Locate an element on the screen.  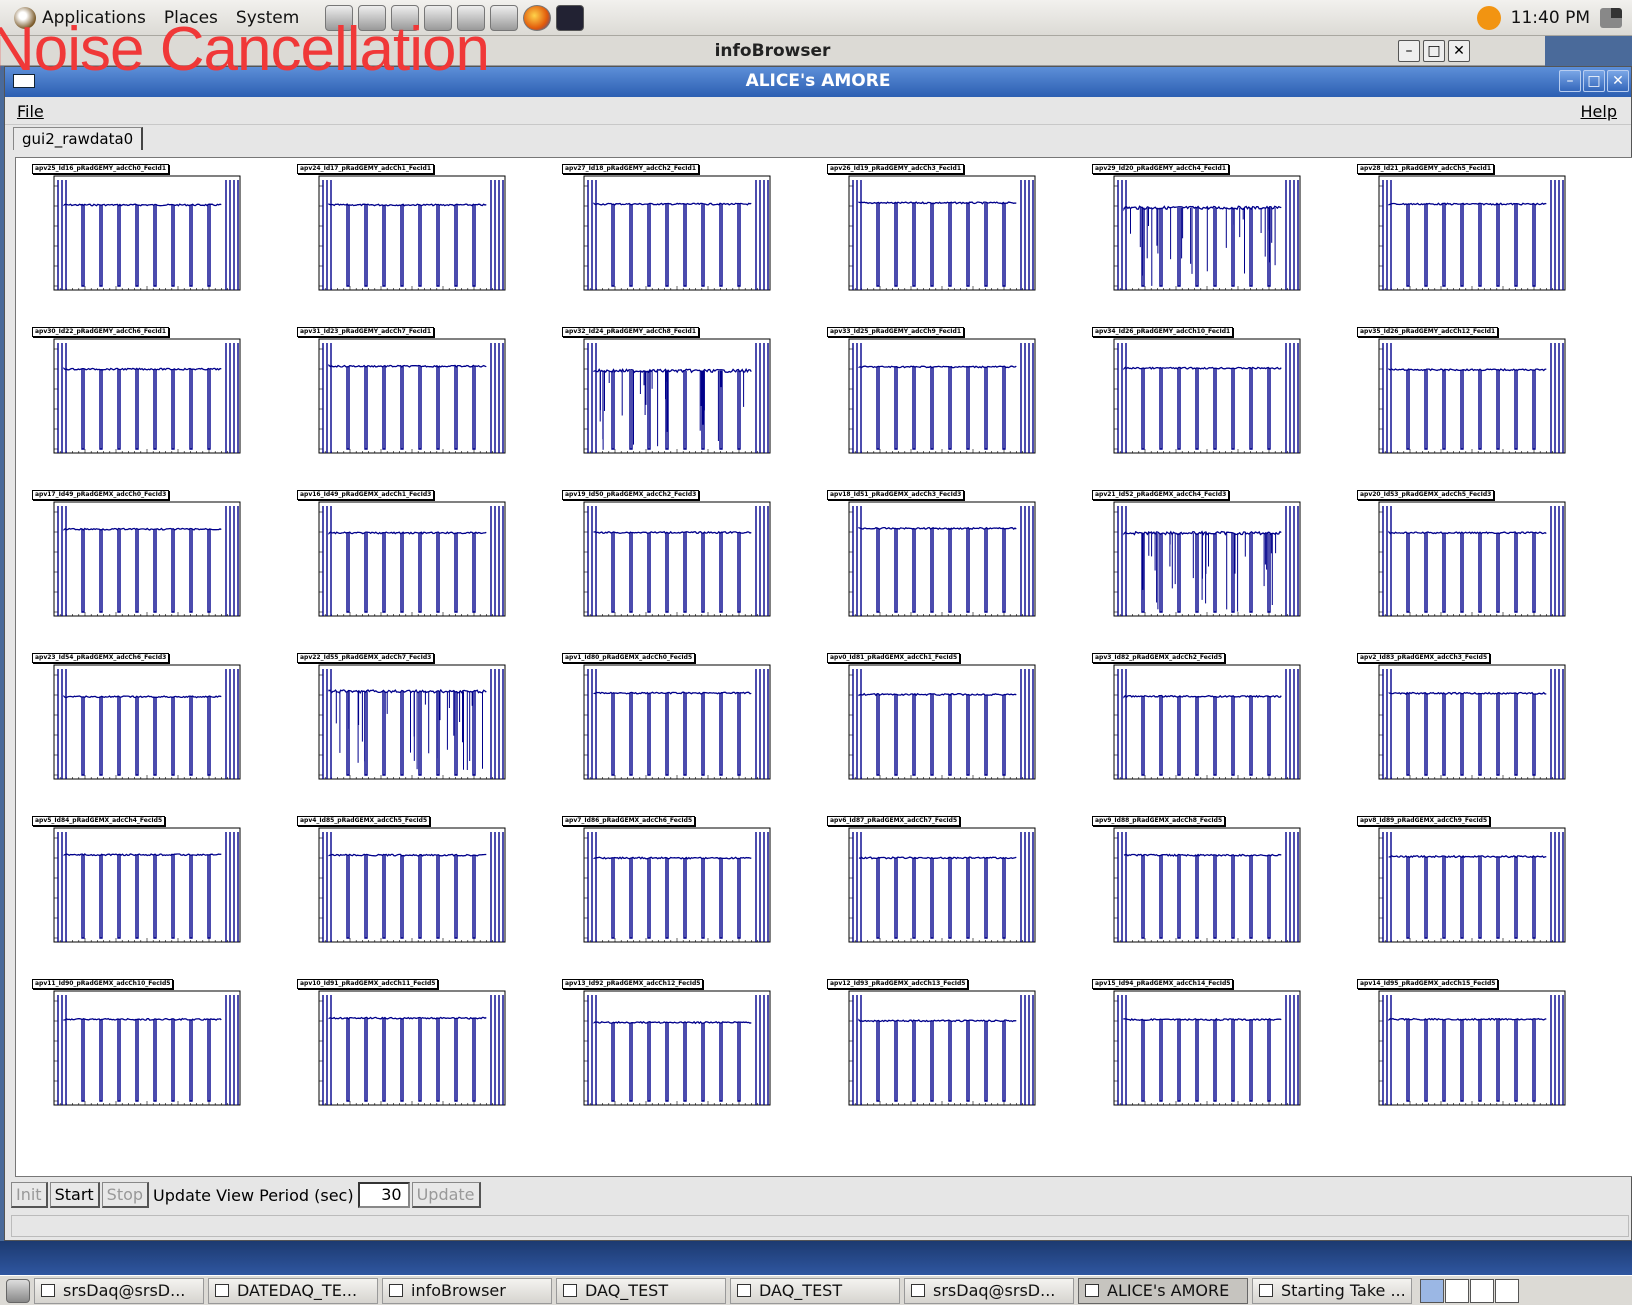
workspace-switcher is located at coordinates (1469, 1290).